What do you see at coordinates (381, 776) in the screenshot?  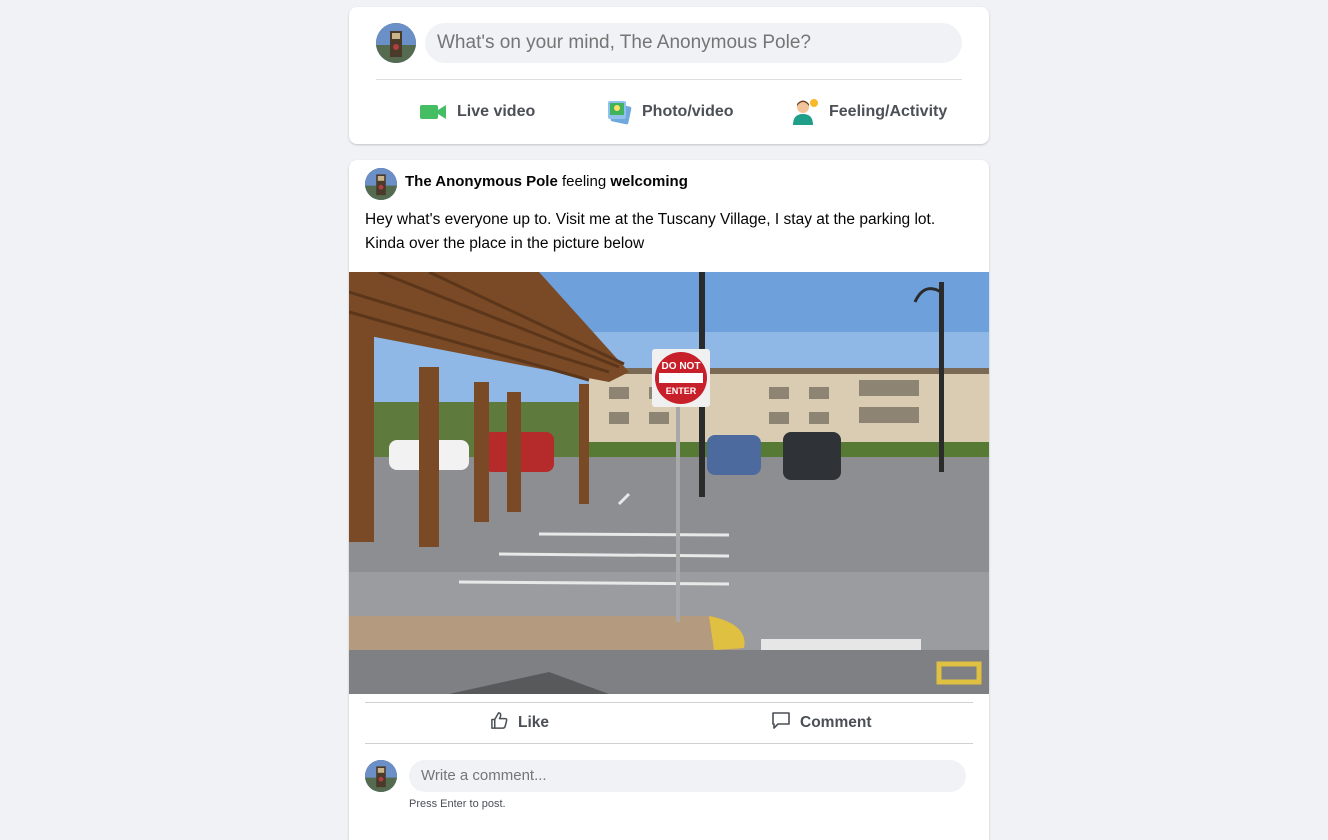 I see `commenter-avatar` at bounding box center [381, 776].